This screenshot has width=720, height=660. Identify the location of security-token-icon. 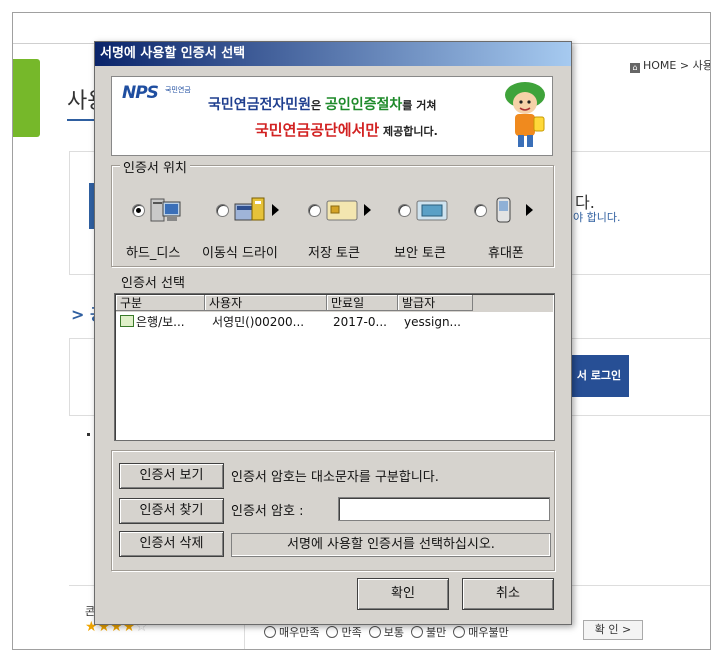
(432, 210).